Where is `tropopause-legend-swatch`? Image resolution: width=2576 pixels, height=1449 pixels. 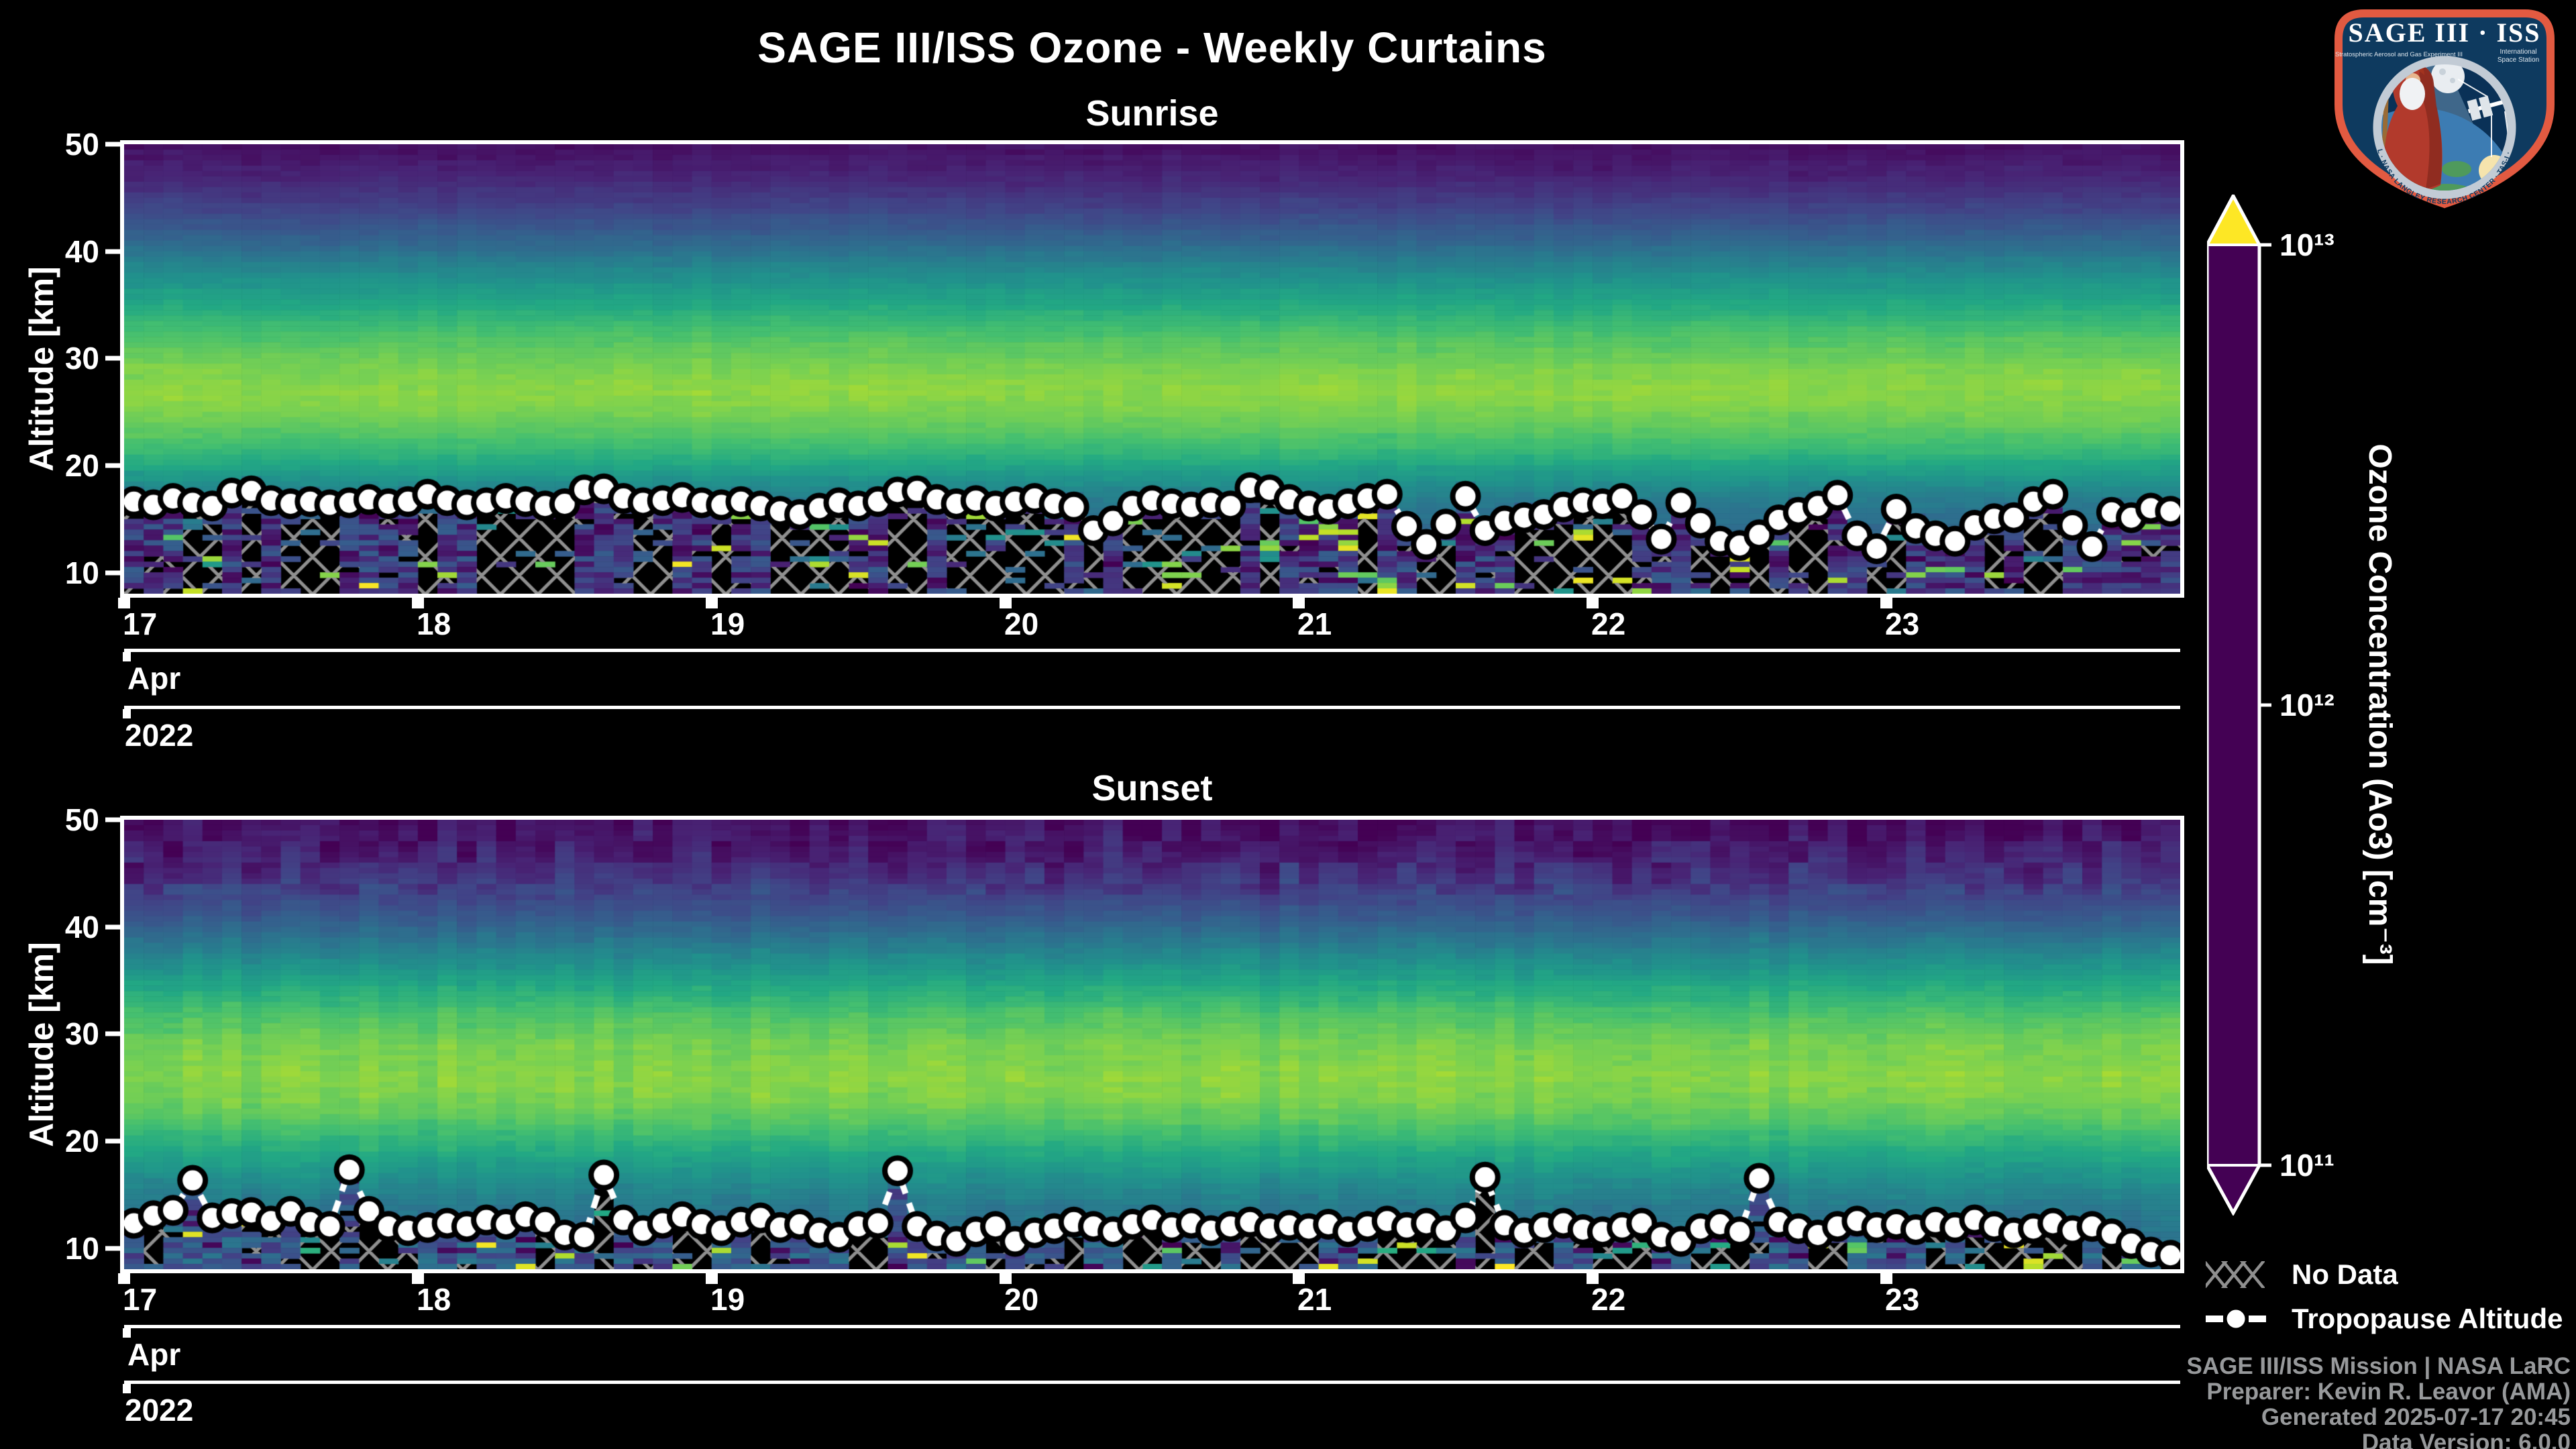 tropopause-legend-swatch is located at coordinates (2236, 1319).